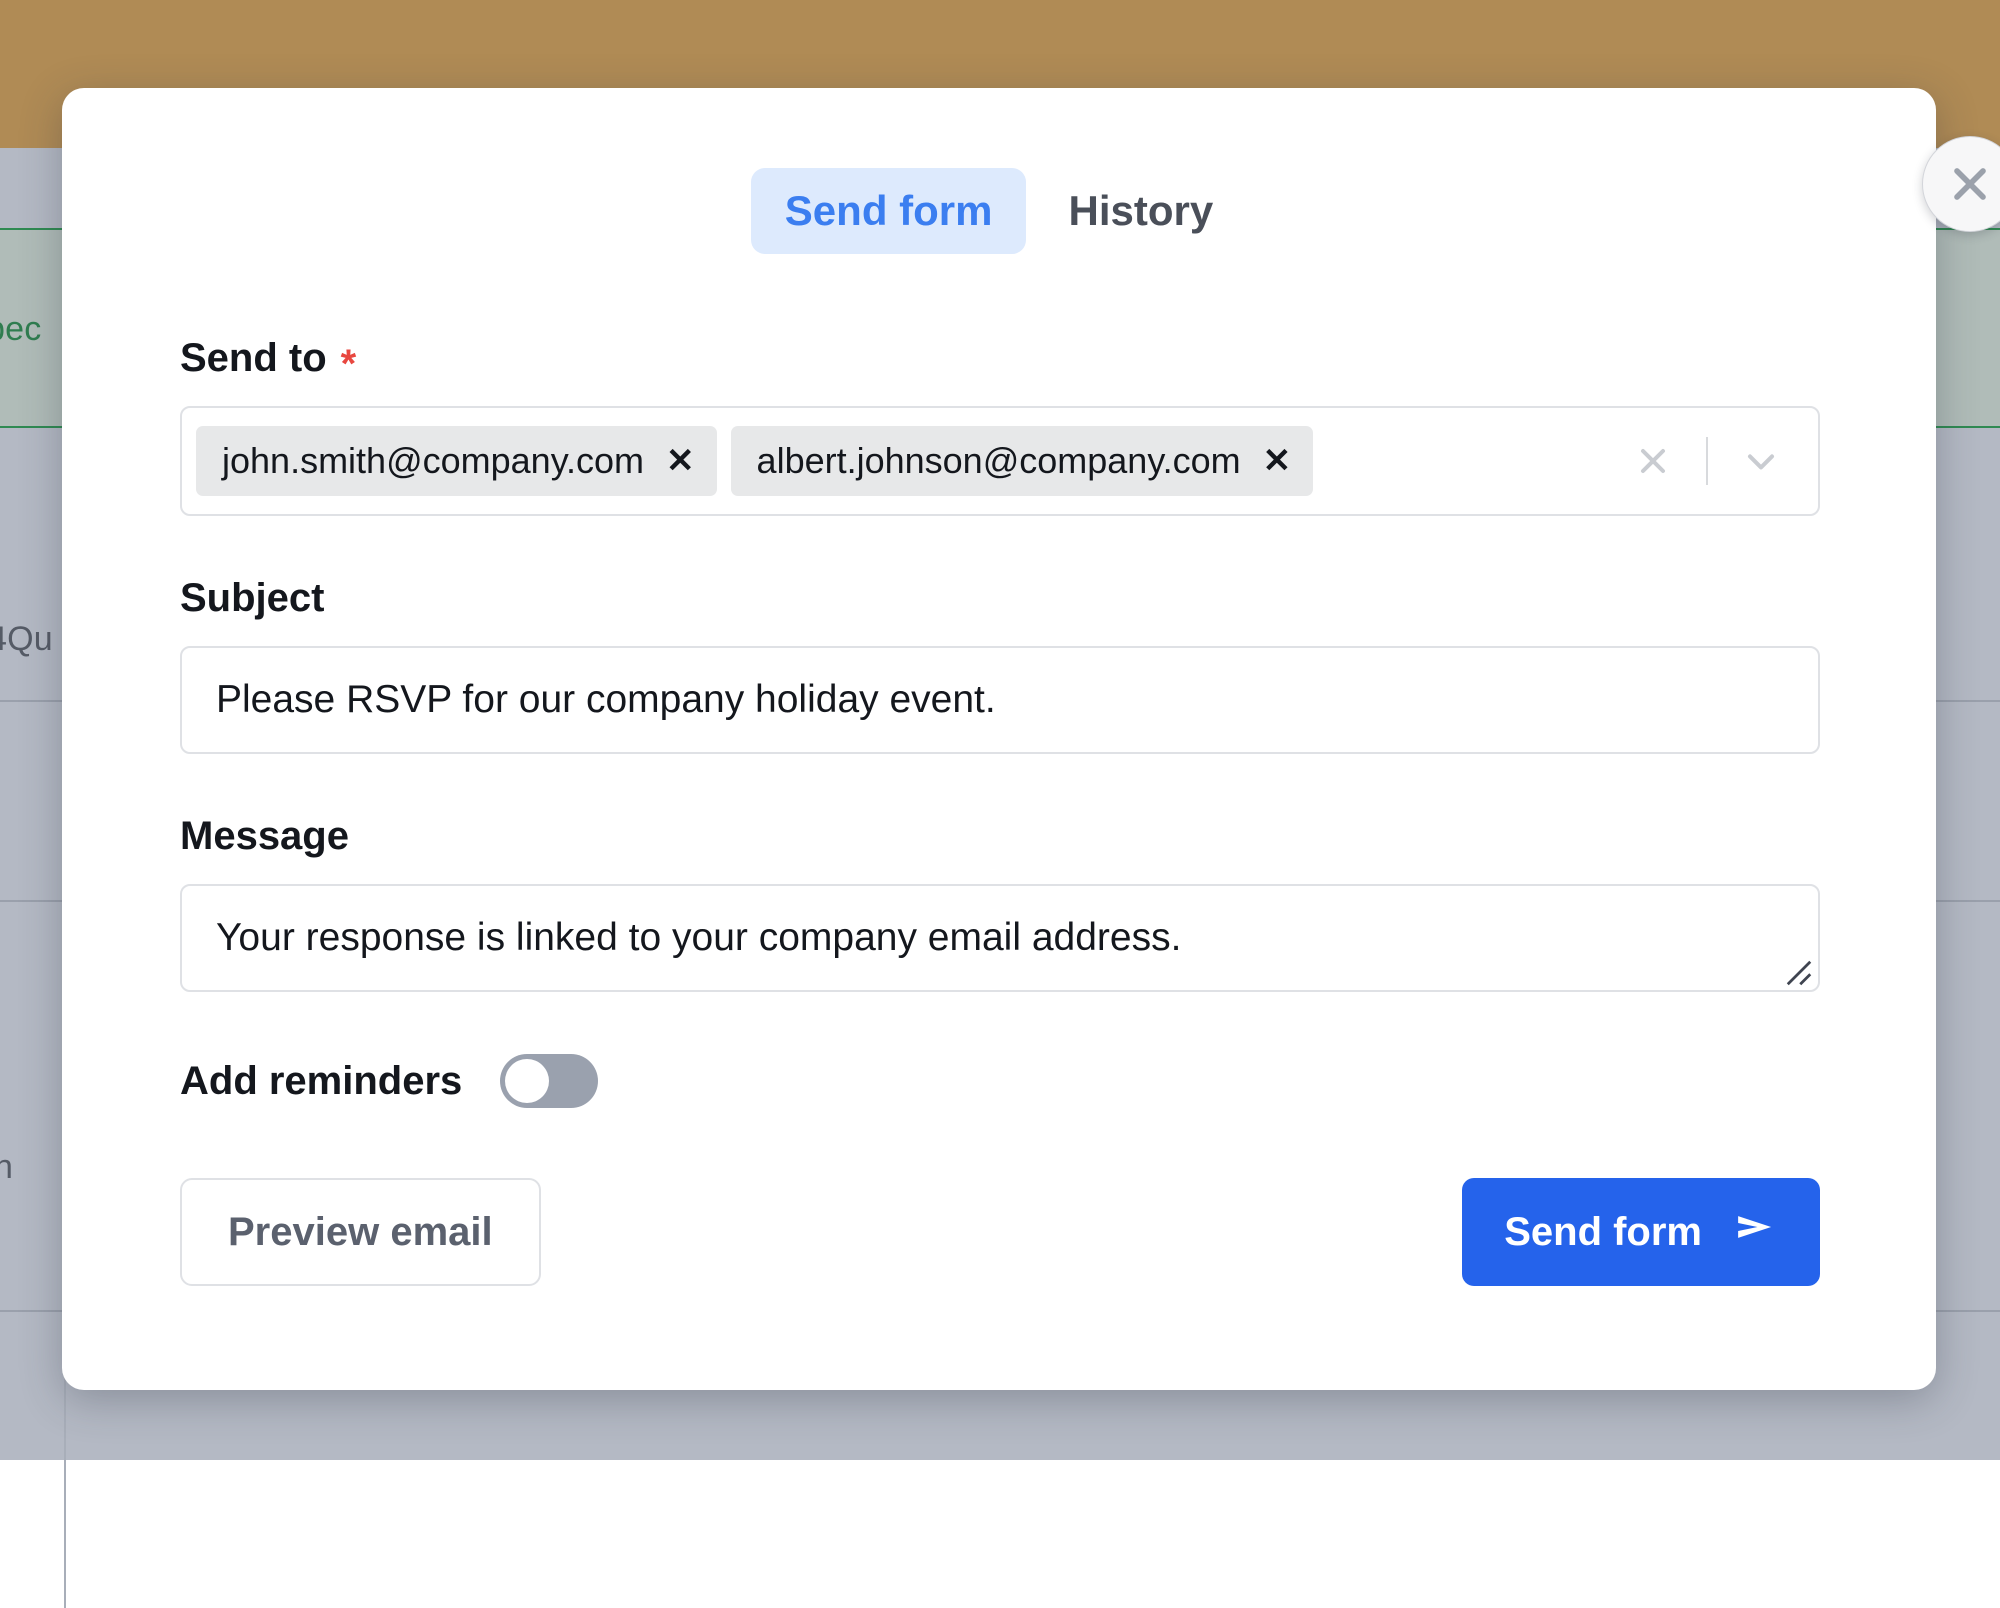 This screenshot has width=2000, height=1608. What do you see at coordinates (1000, 598) in the screenshot?
I see `subject-label: Subject` at bounding box center [1000, 598].